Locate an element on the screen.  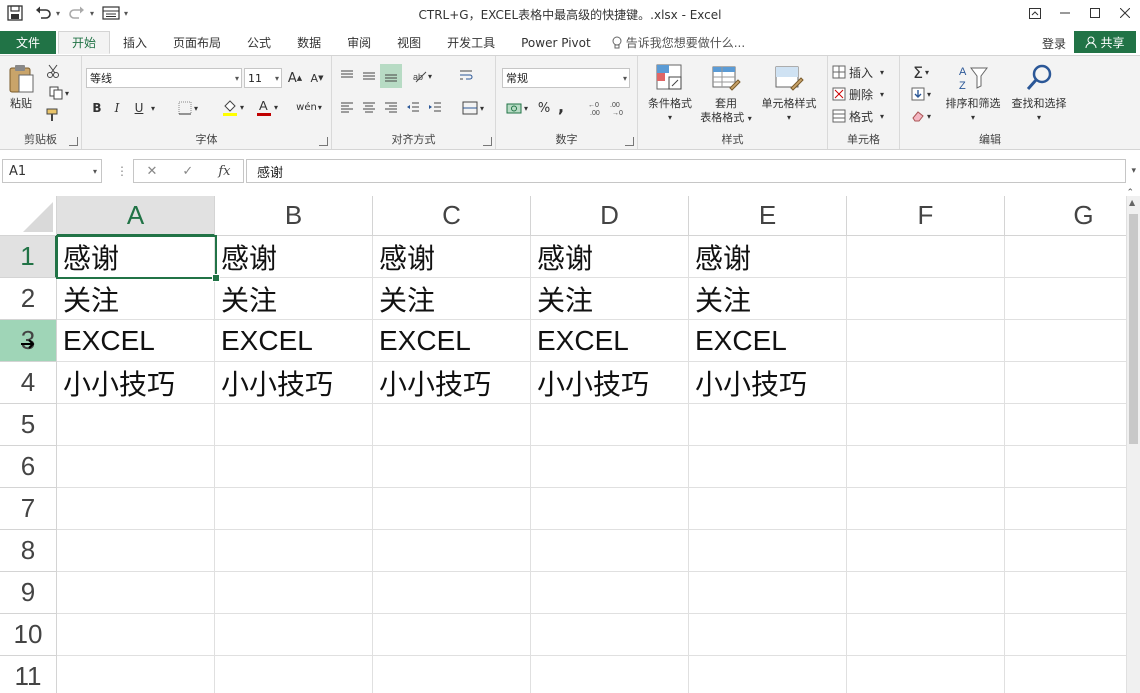
cell-a4: 小小技巧 is located at coordinates (136, 383).